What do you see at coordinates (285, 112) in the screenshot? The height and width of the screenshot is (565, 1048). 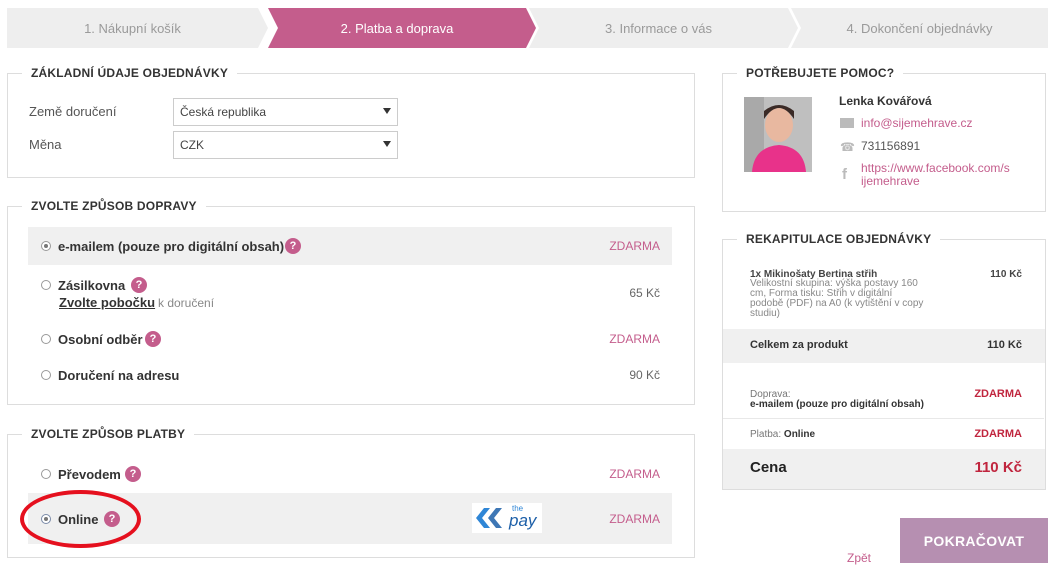 I see `country-select: Česká republika` at bounding box center [285, 112].